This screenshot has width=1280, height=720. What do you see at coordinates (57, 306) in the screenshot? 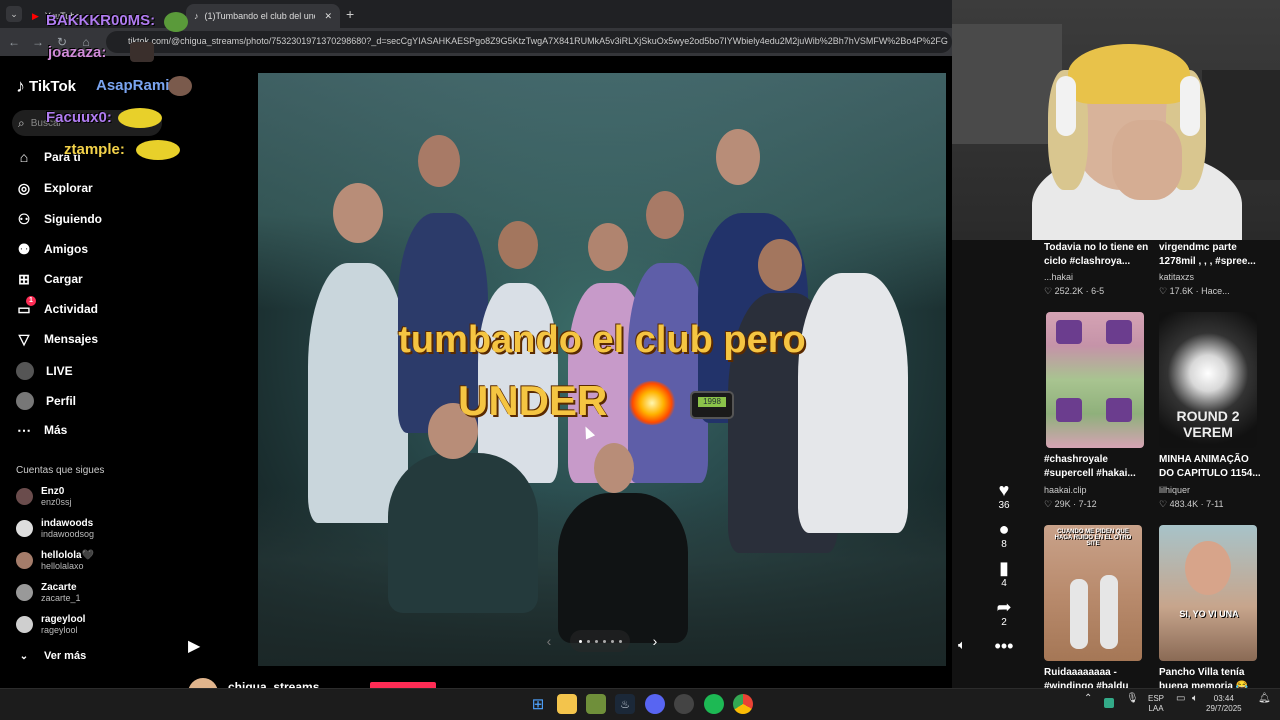
I see `nav-activity: ▭ 1 Actividad` at bounding box center [57, 306].